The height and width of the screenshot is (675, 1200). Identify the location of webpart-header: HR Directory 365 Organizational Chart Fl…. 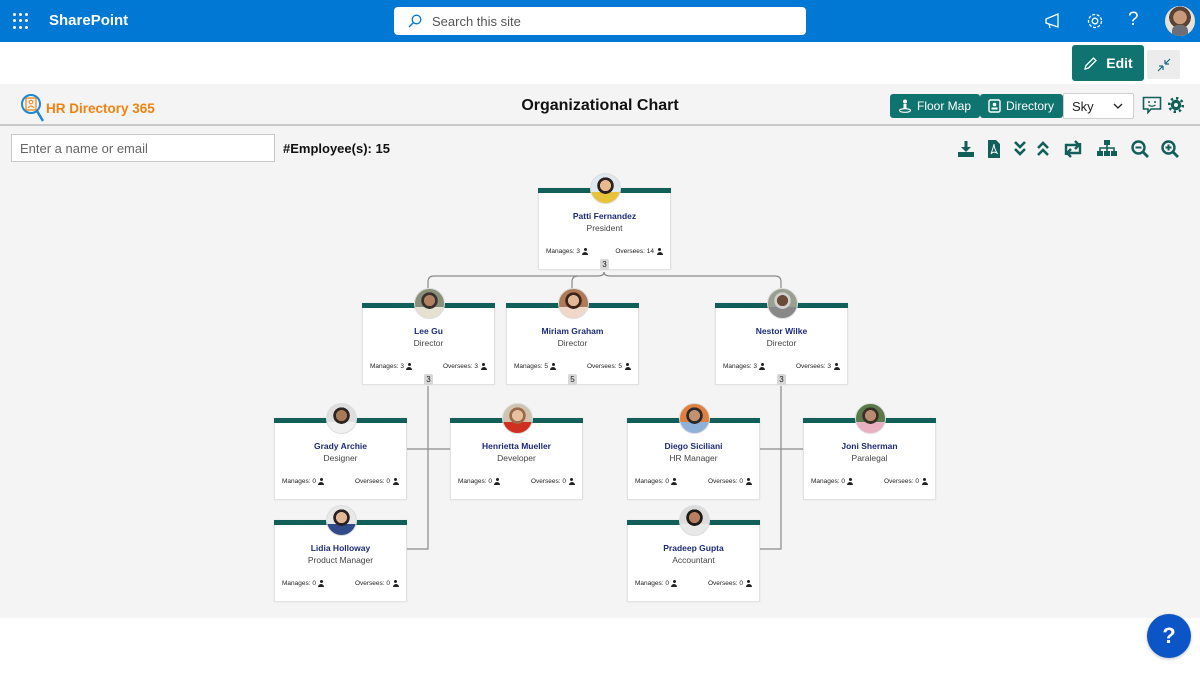
(600, 105).